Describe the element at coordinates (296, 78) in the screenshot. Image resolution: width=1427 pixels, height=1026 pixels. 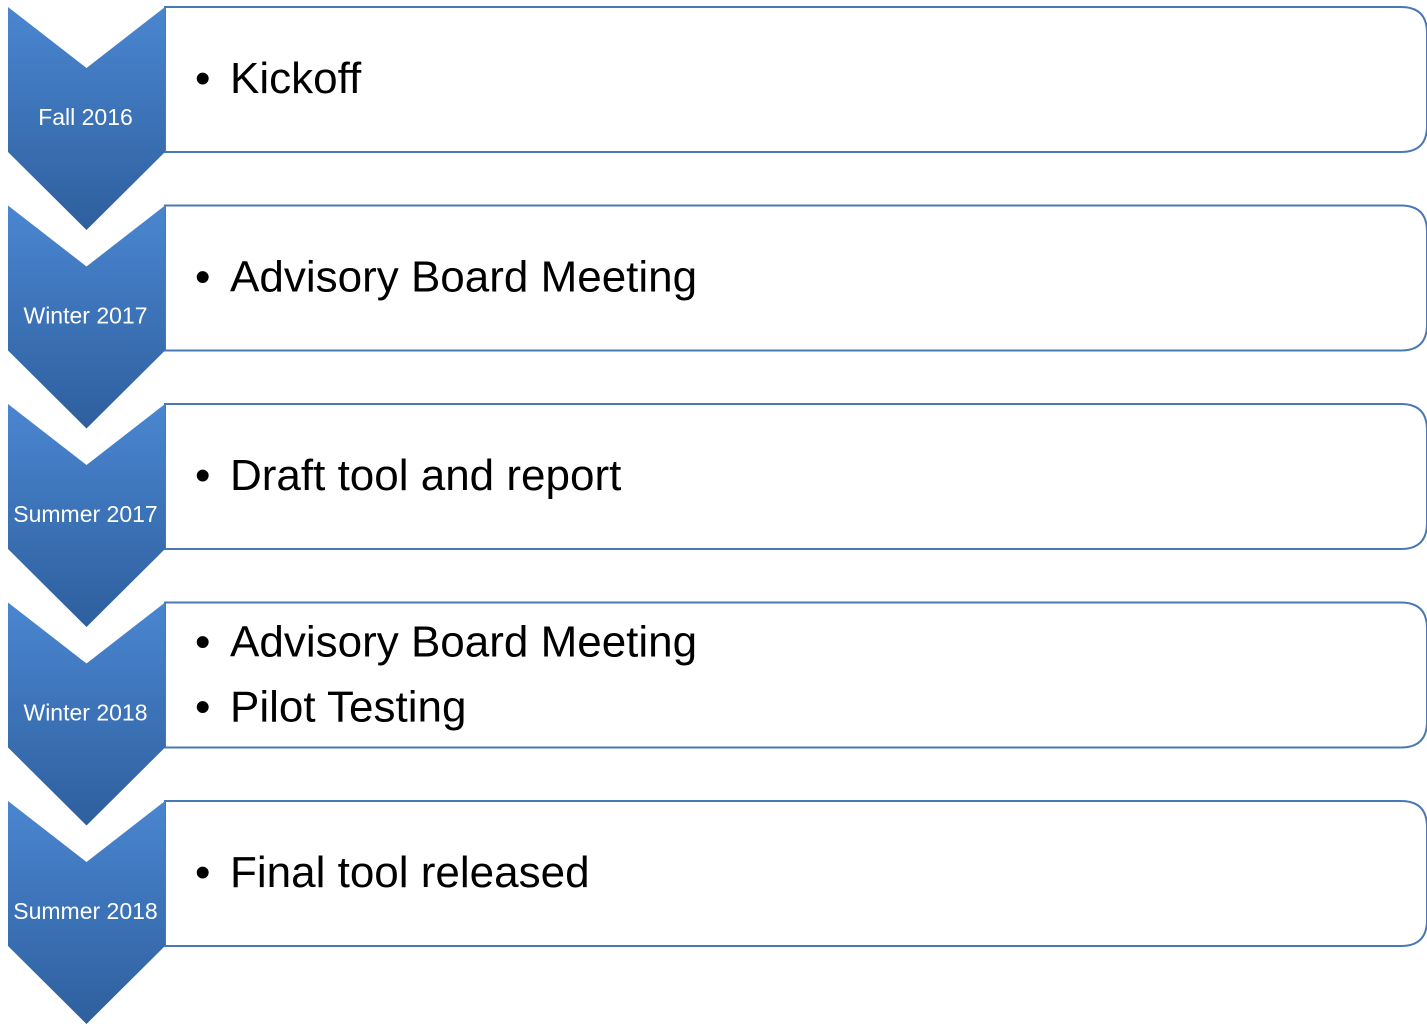
I see `step-item-text: Kickoff` at that location.